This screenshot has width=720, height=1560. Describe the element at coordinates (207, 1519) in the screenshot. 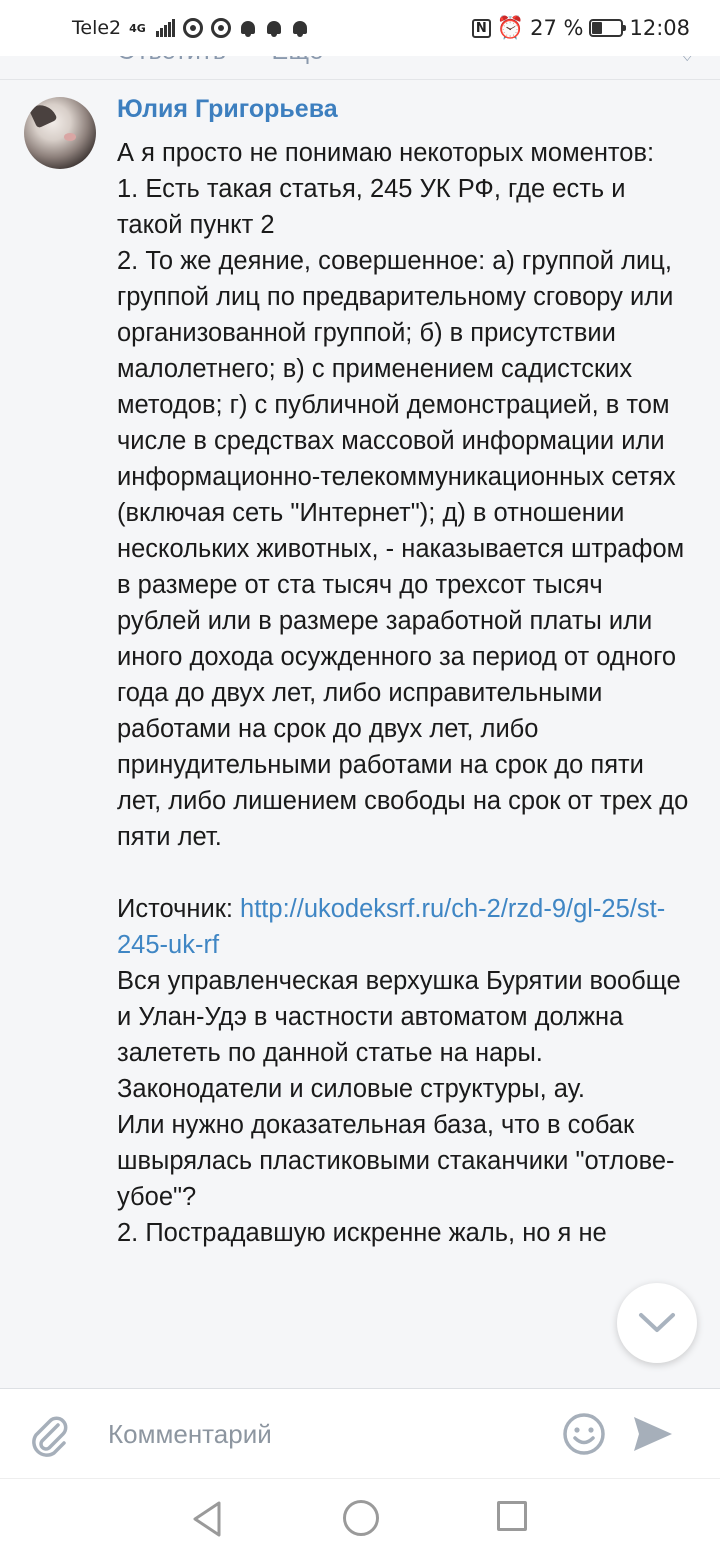

I see `back-triangle-icon` at that location.